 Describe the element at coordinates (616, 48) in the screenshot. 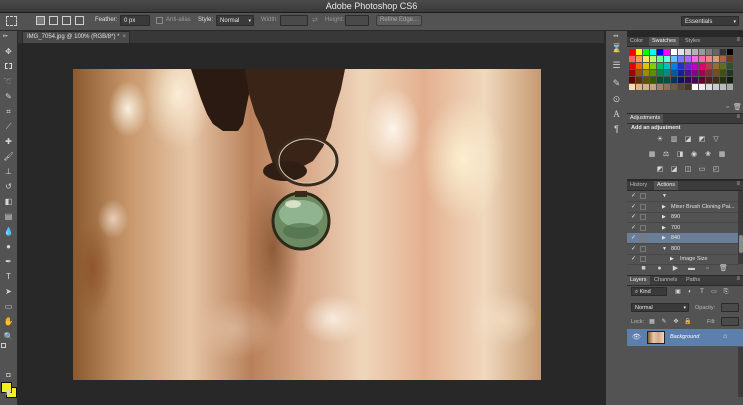

I see `history-panel-icon: ⌛` at that location.